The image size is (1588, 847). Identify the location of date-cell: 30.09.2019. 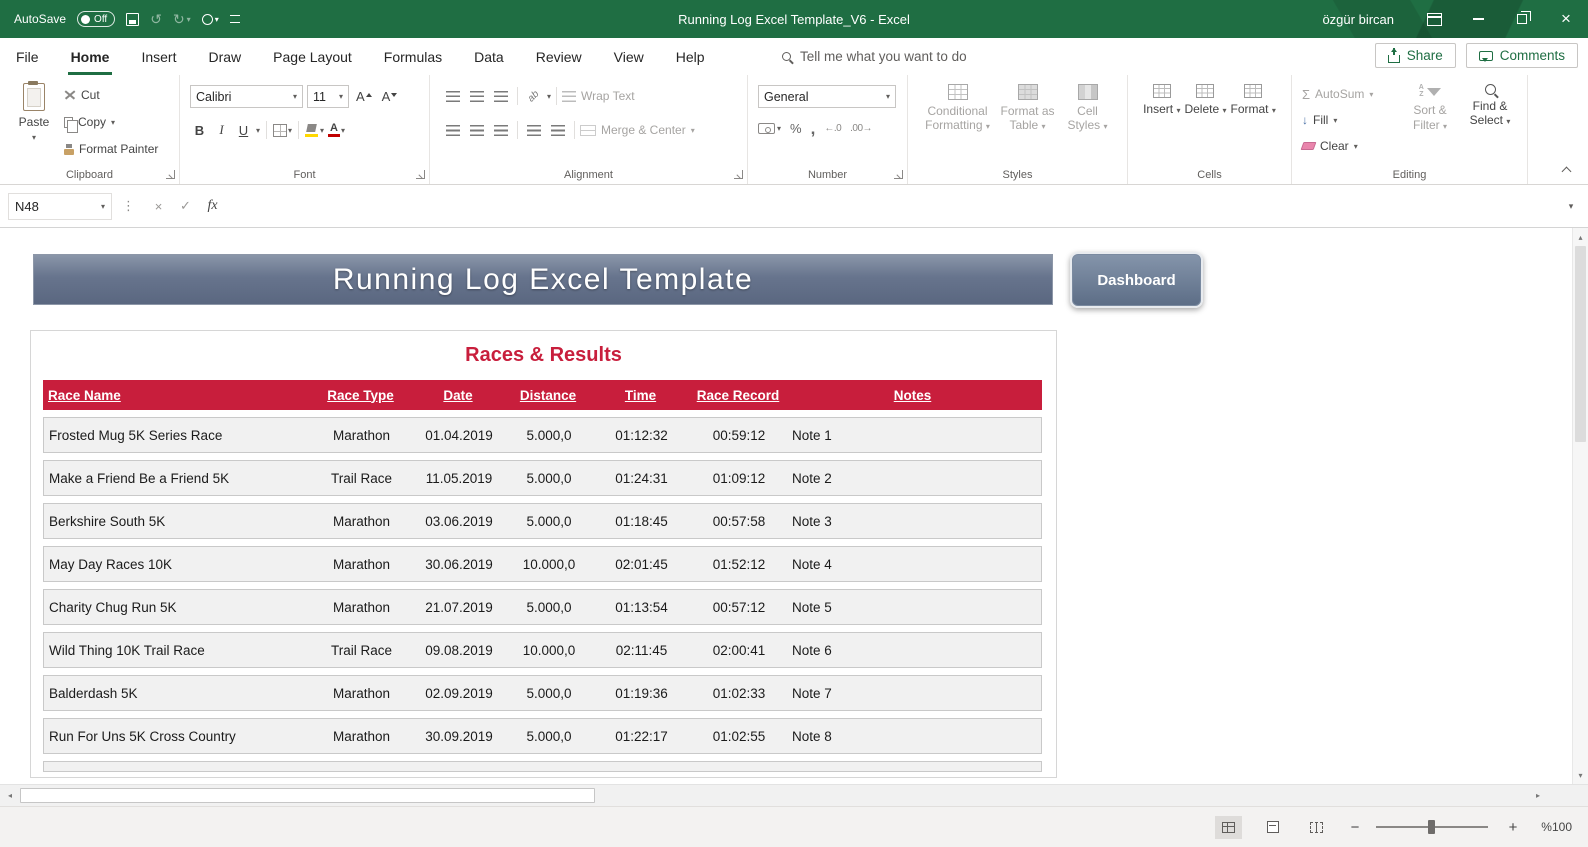
(459, 736).